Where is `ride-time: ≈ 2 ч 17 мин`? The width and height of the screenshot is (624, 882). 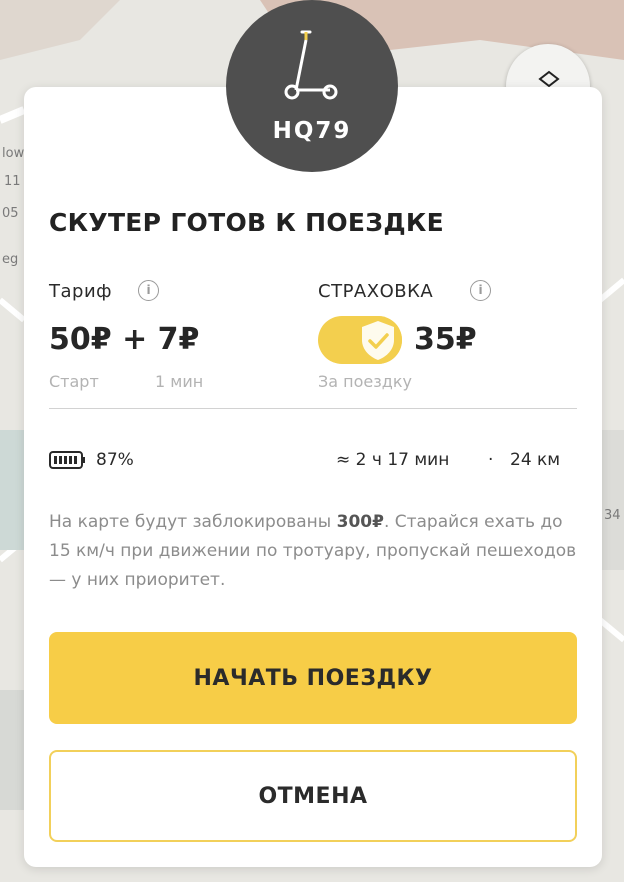
ride-time: ≈ 2 ч 17 мин is located at coordinates (393, 460).